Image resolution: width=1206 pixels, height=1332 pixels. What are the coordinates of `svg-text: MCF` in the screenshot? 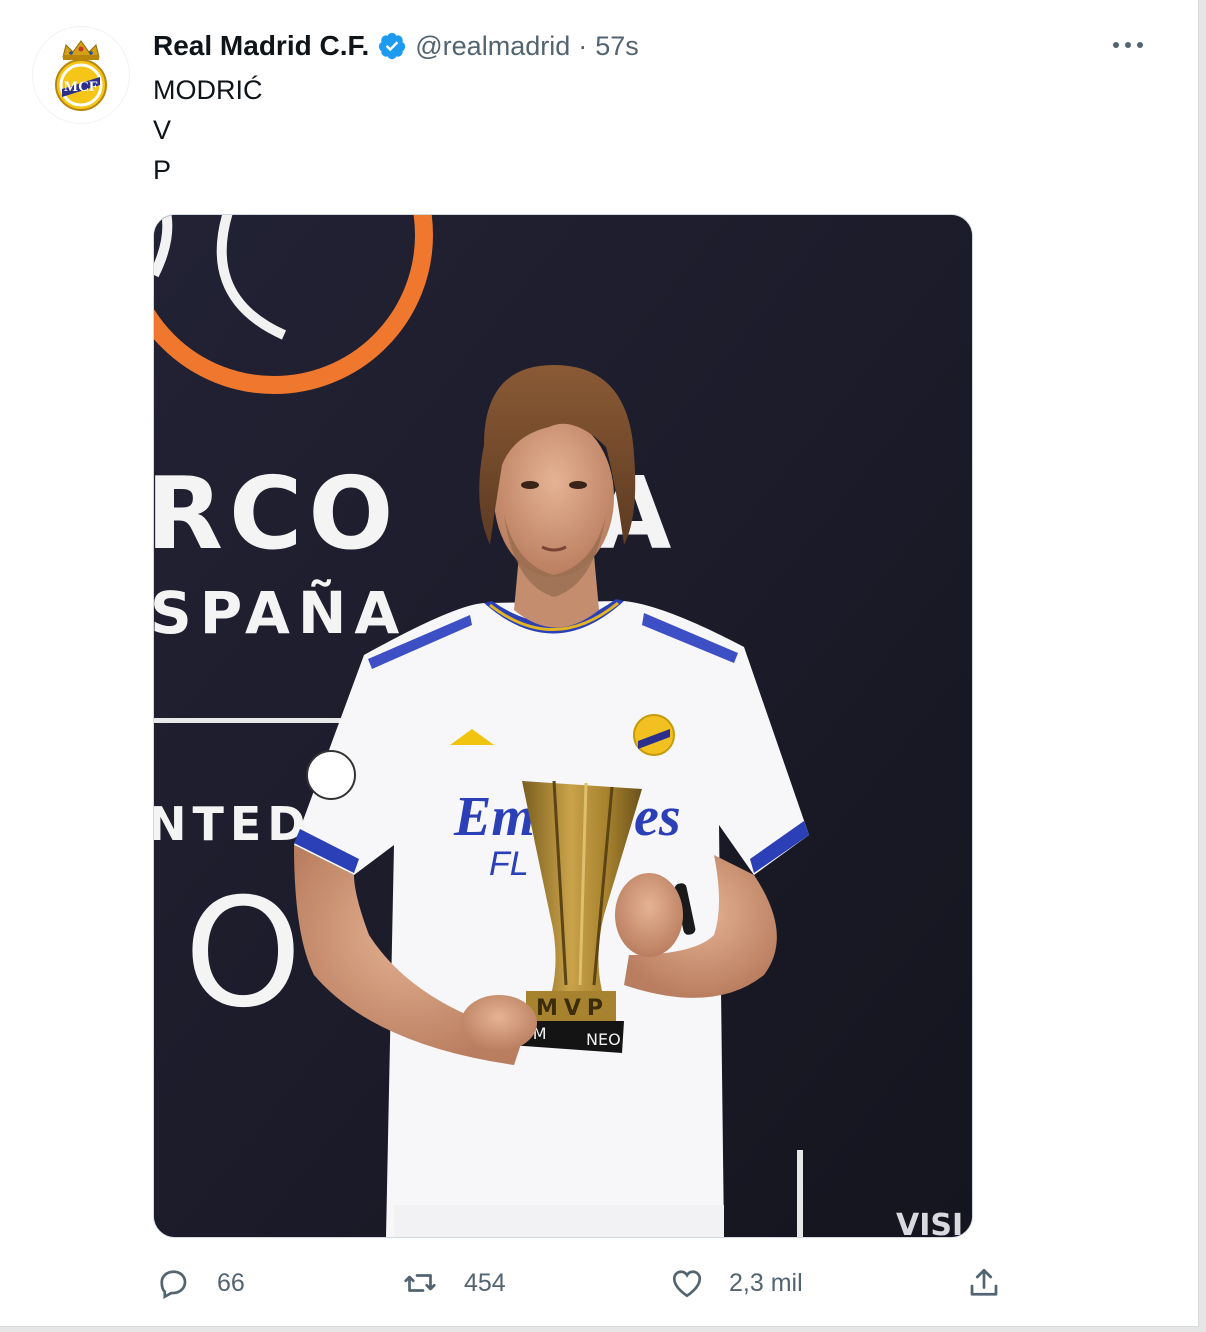 It's located at (81, 87).